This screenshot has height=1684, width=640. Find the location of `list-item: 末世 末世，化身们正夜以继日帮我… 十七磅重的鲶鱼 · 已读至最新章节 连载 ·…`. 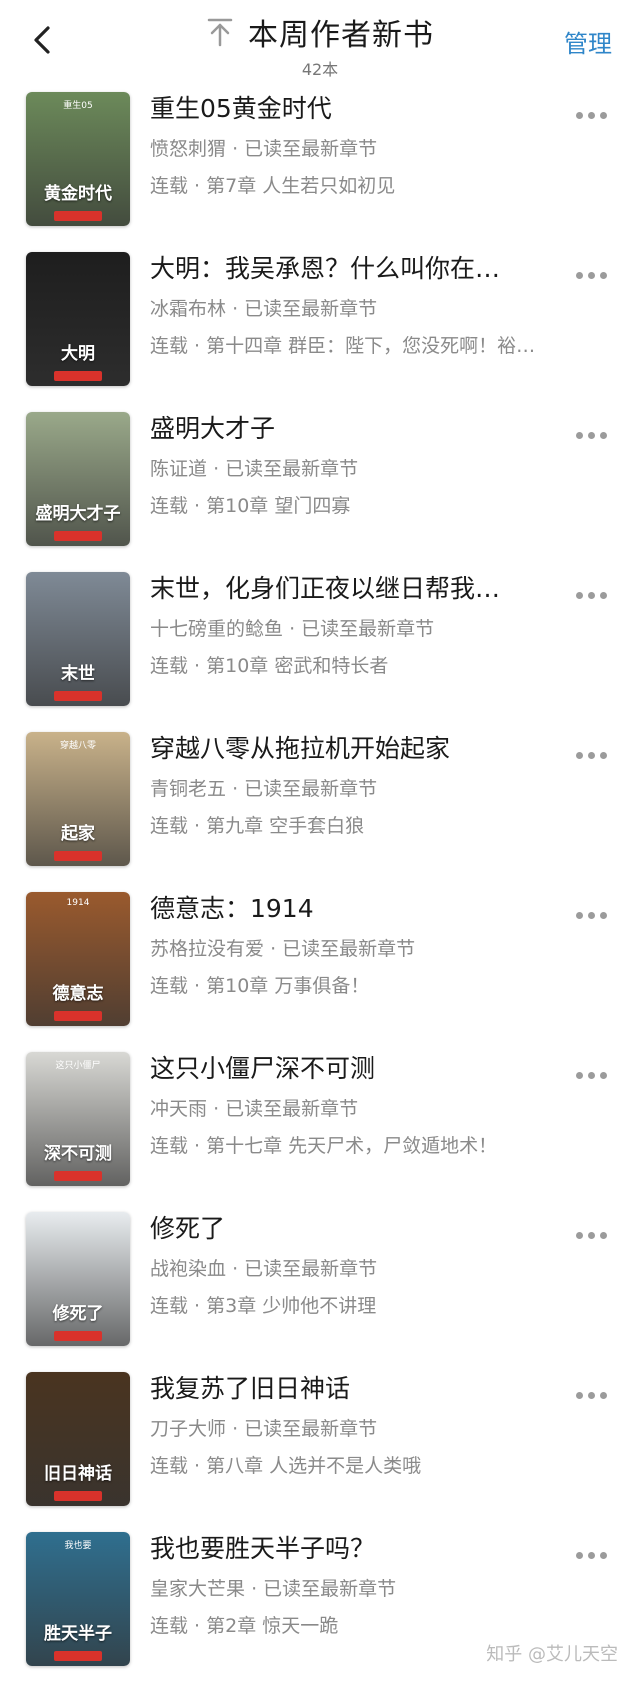

list-item: 末世 末世，化身们正夜以继日帮我… 十七磅重的鲶鱼 · 已读至最新章节 连载 ·… is located at coordinates (320, 642).